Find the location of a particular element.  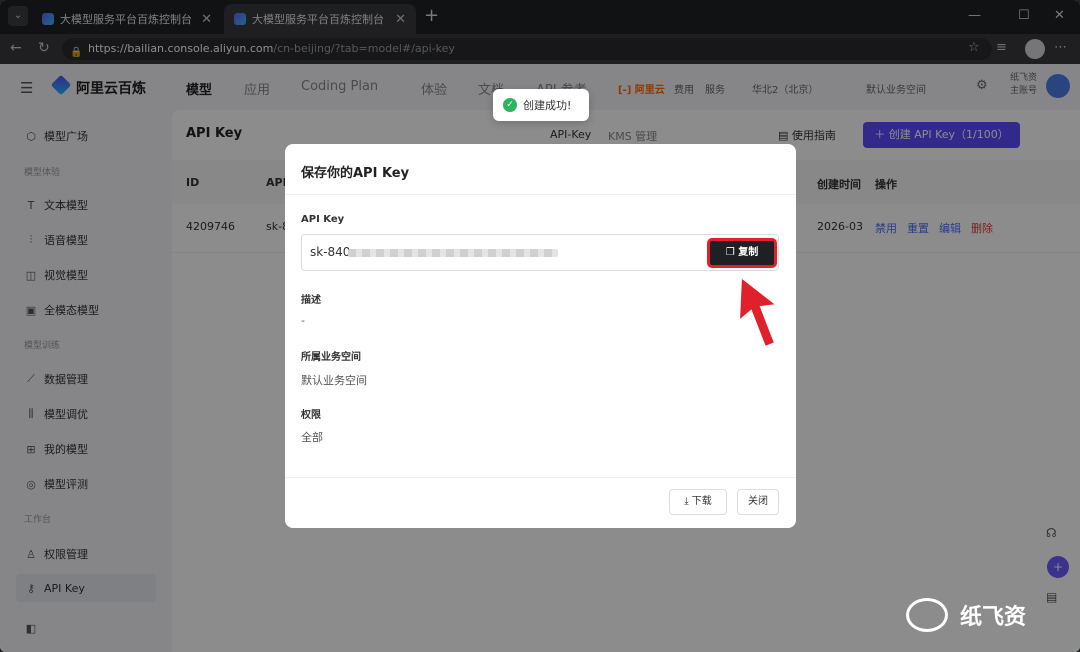

annotation-arrow-icon is located at coordinates (758, 312).